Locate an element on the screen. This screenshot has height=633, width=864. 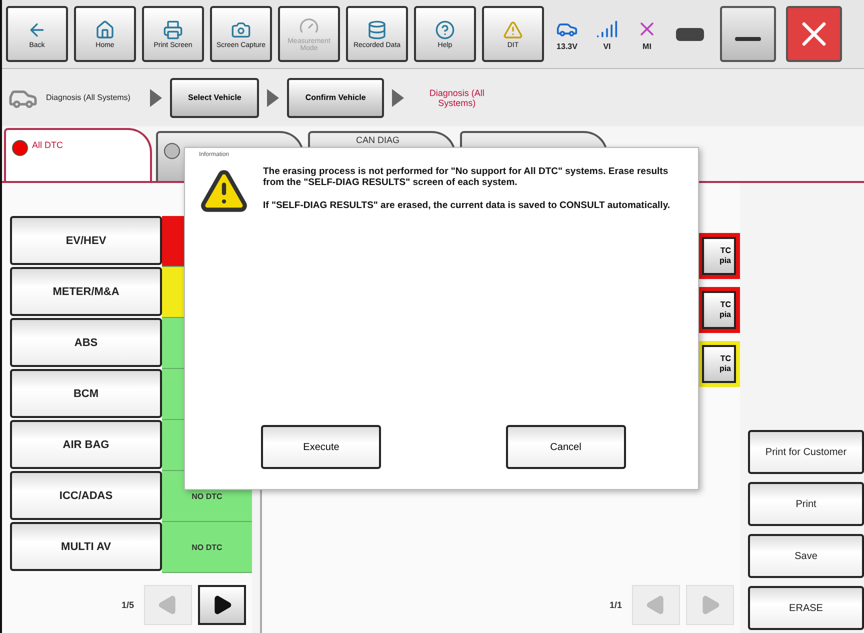
page-number: 1/1 is located at coordinates (615, 605).